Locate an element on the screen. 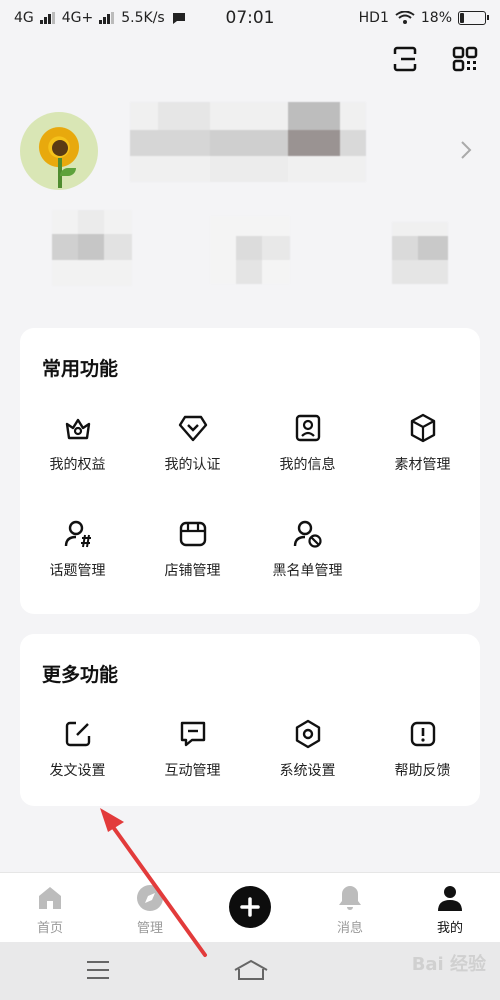  func-label: 我的认证 is located at coordinates (192, 465).